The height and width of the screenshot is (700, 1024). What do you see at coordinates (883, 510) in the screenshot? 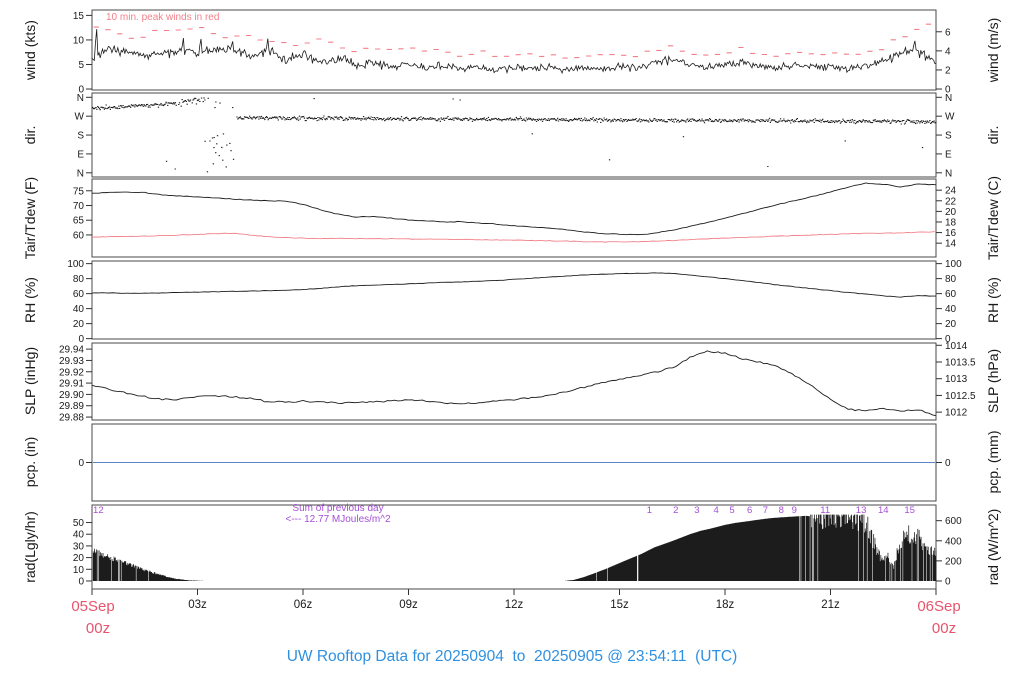
I see `rad-cum-mark: 14` at bounding box center [883, 510].